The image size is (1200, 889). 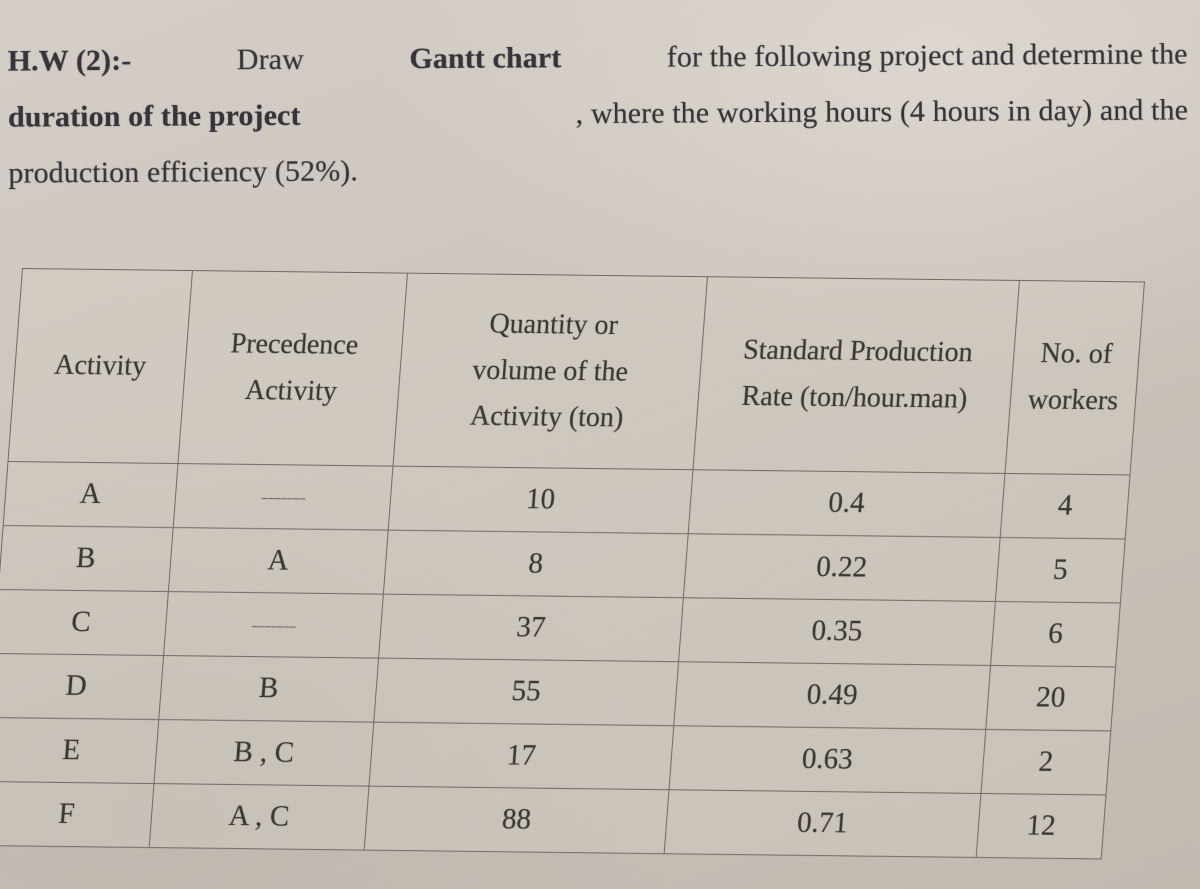 What do you see at coordinates (1065, 506) in the screenshot?
I see `workers-cell: 4` at bounding box center [1065, 506].